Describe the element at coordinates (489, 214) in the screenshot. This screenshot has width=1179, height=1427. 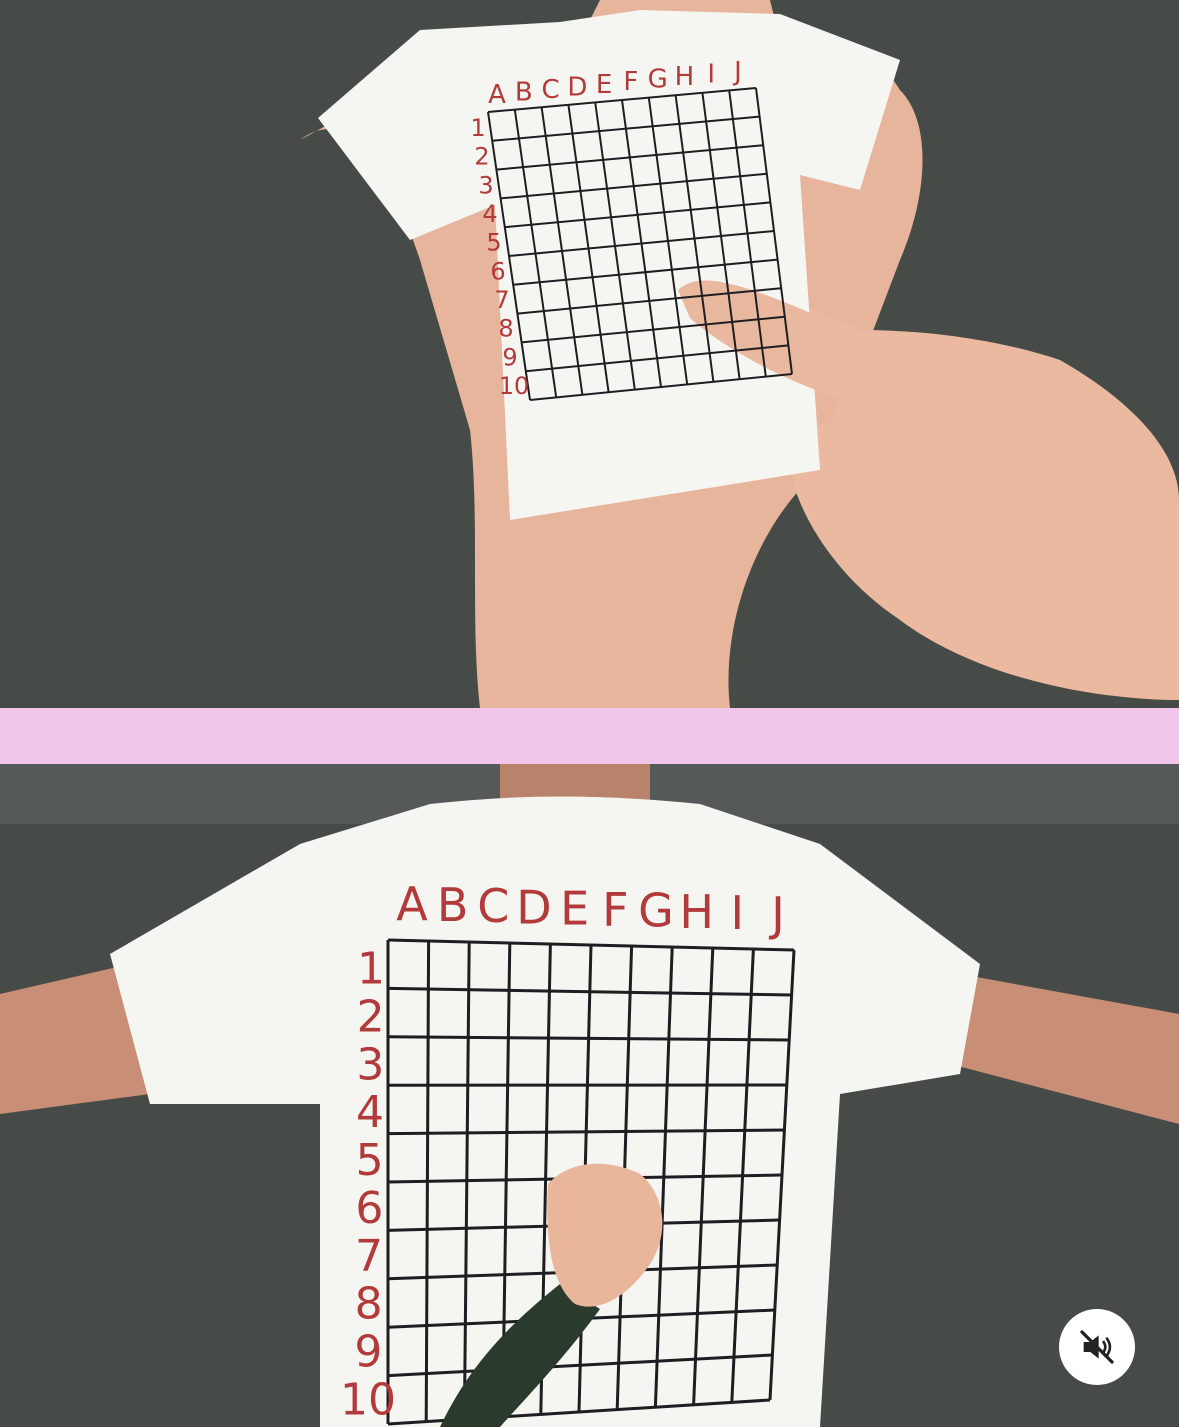
I see `top-row-label: 4` at that location.